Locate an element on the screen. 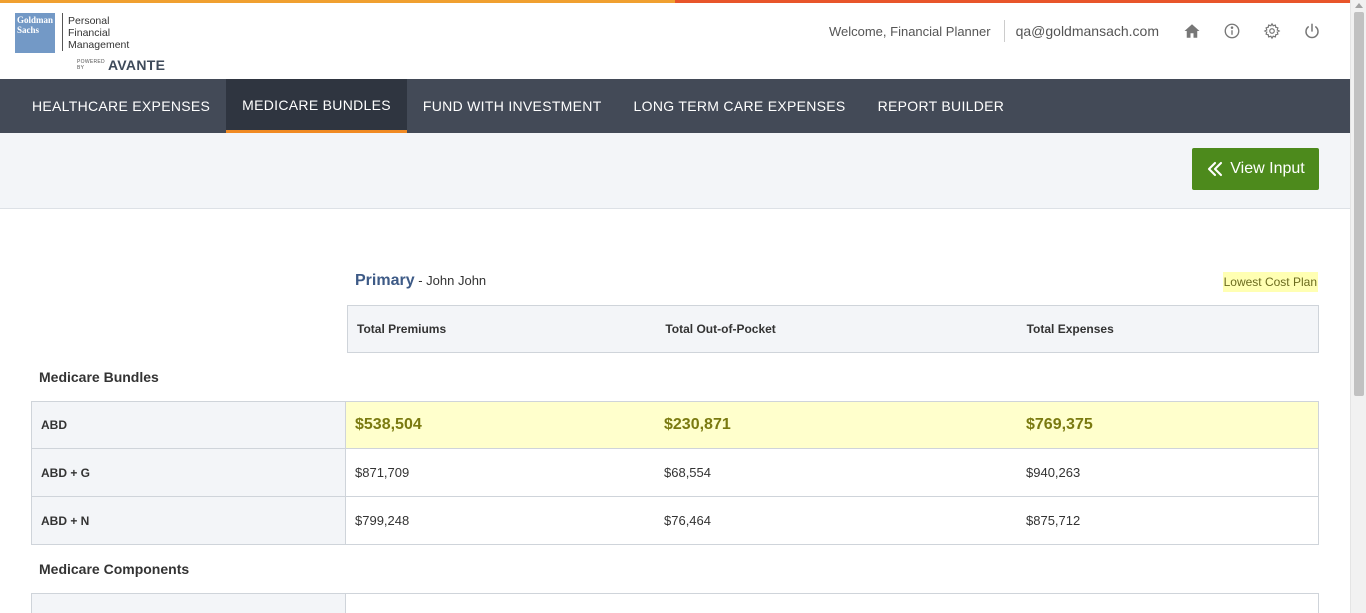  row-cells: $799,248 $76,464 $875,712 is located at coordinates (832, 520).